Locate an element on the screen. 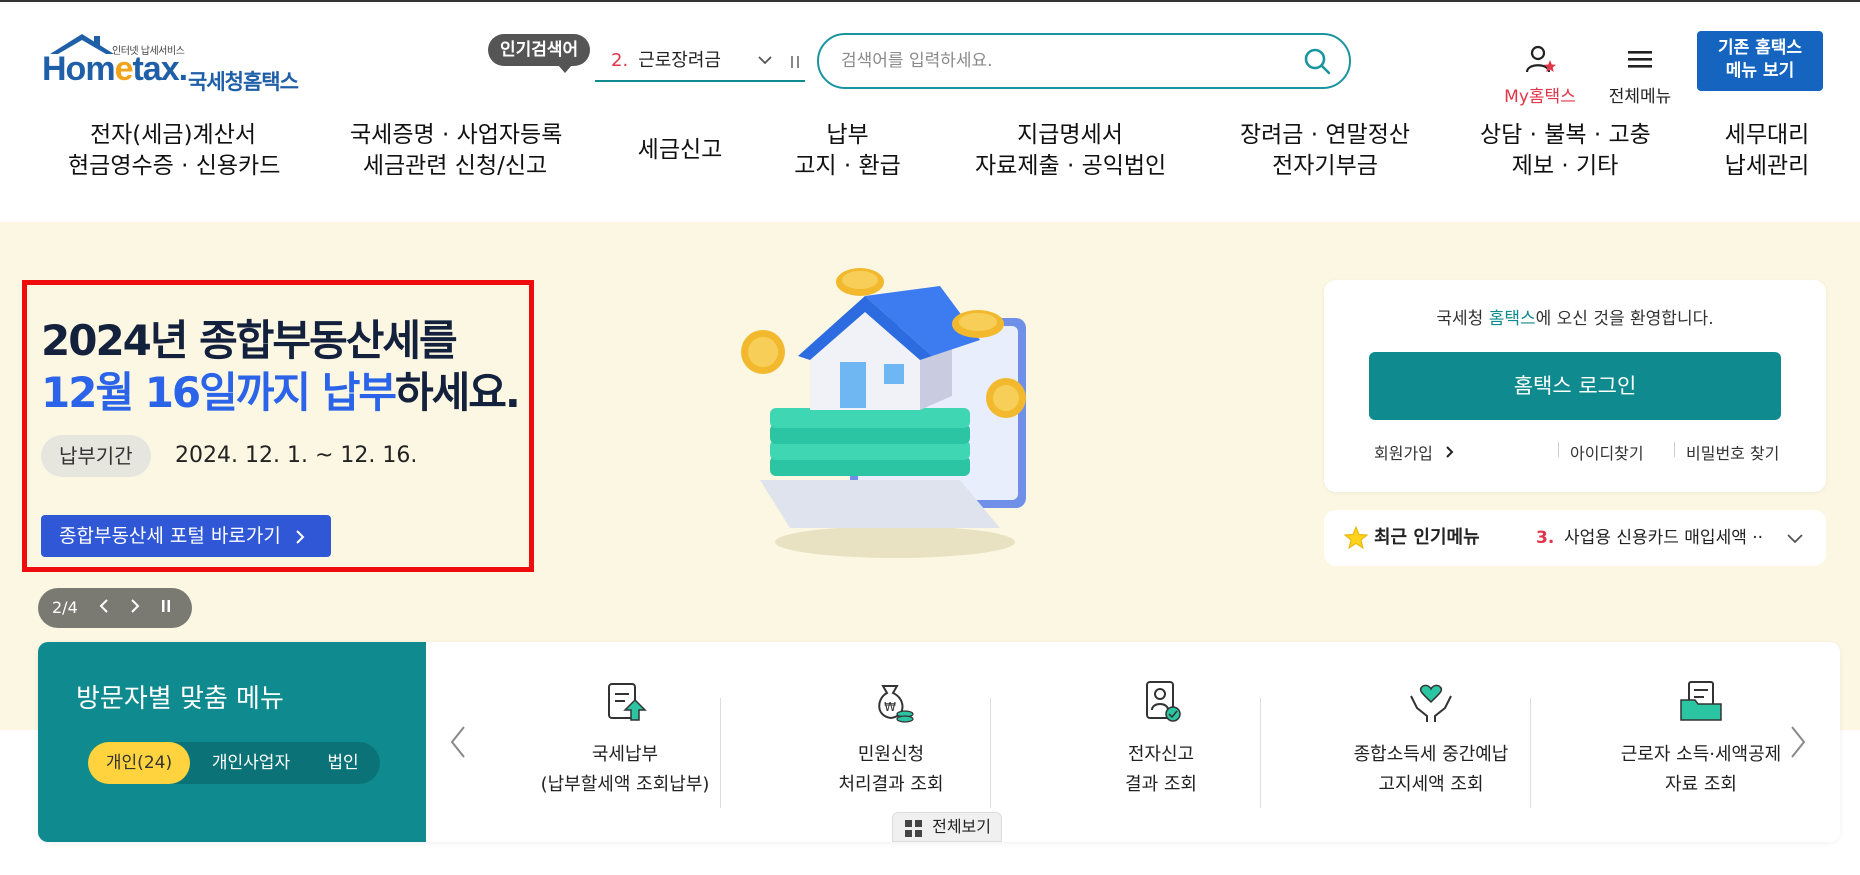  nav-item-tax-return: 세금신고 is located at coordinates (680, 150).